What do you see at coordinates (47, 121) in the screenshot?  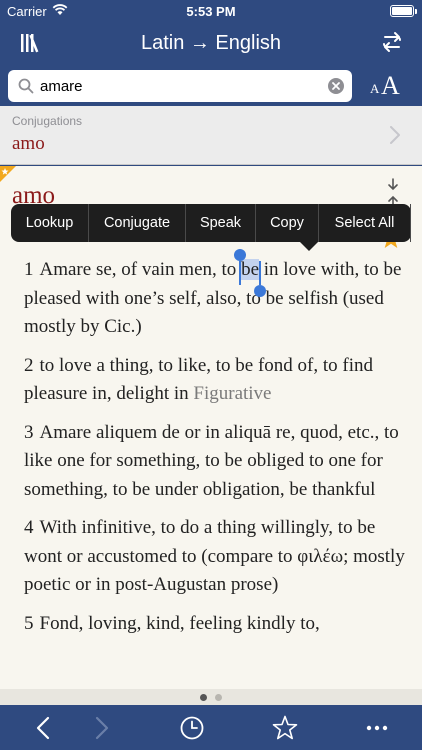 I see `section-label: Conjugations` at bounding box center [47, 121].